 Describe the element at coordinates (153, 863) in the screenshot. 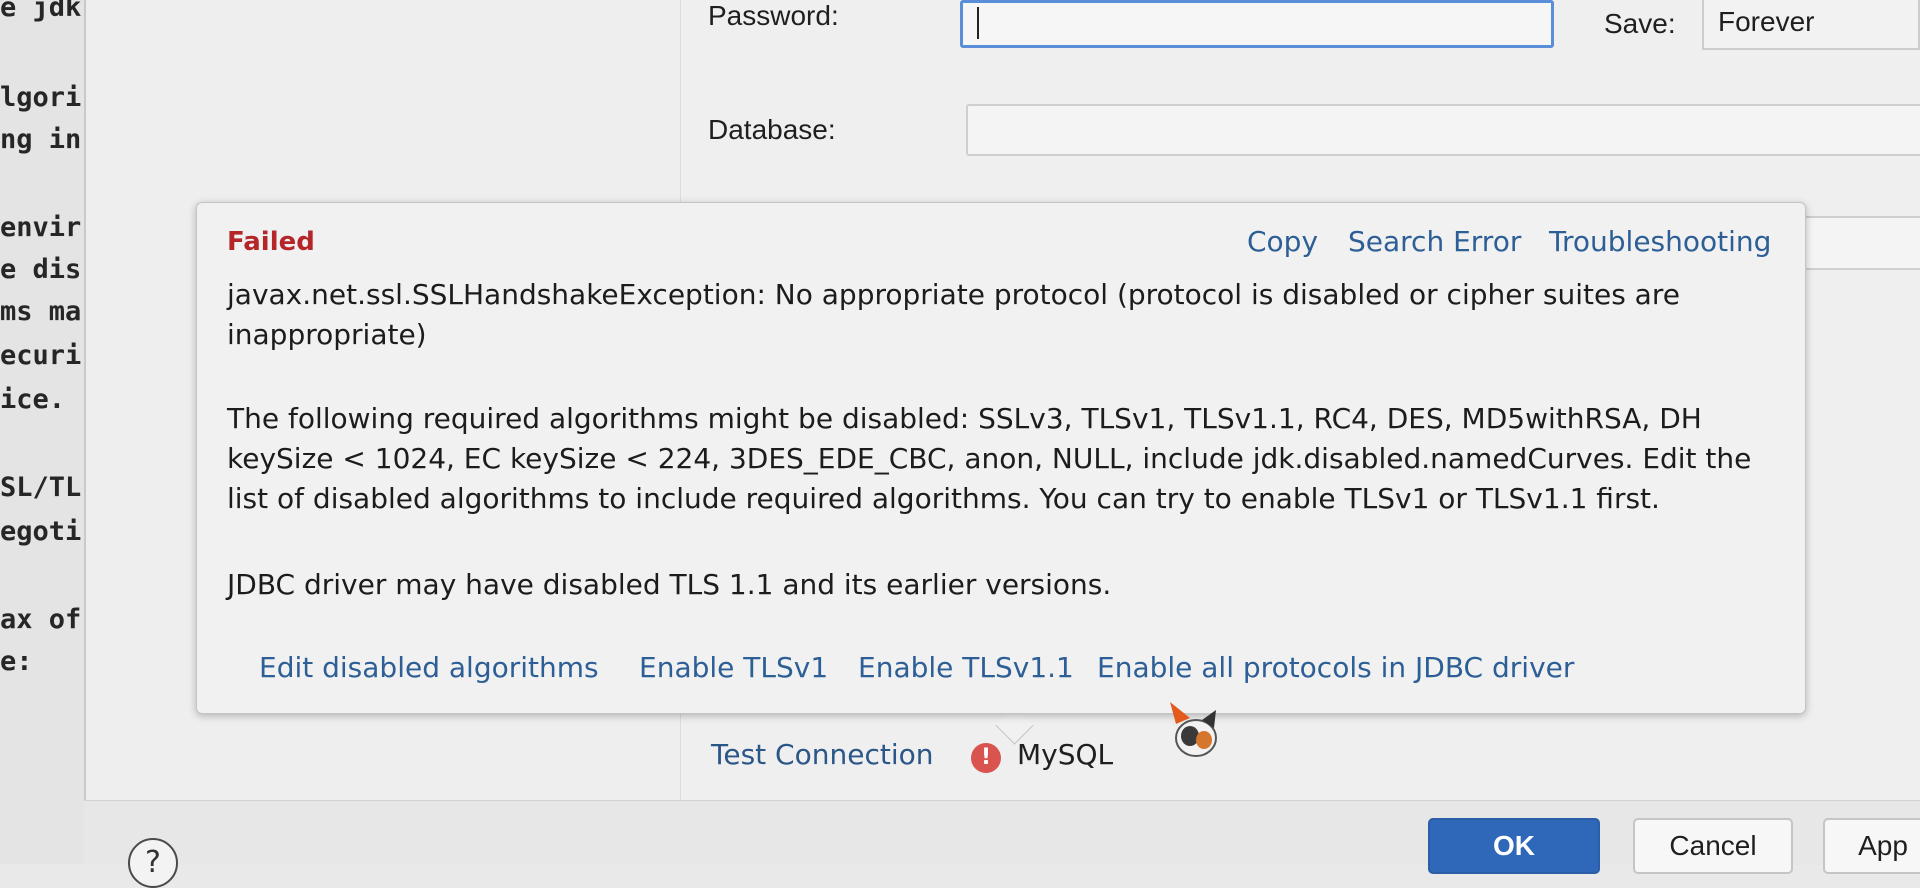

I see `help-button: ?` at that location.